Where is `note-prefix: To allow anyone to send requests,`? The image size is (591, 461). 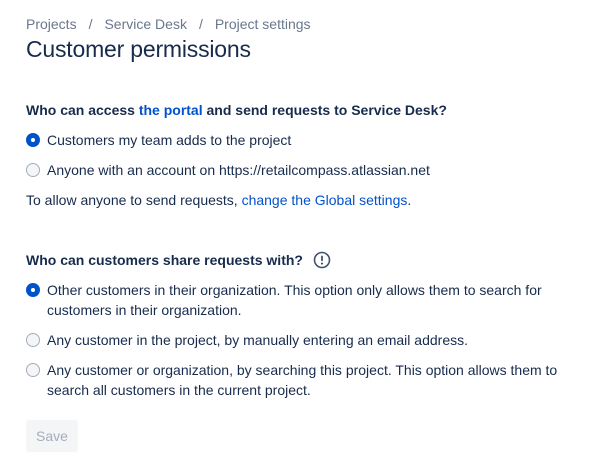
note-prefix: To allow anyone to send requests, is located at coordinates (134, 200).